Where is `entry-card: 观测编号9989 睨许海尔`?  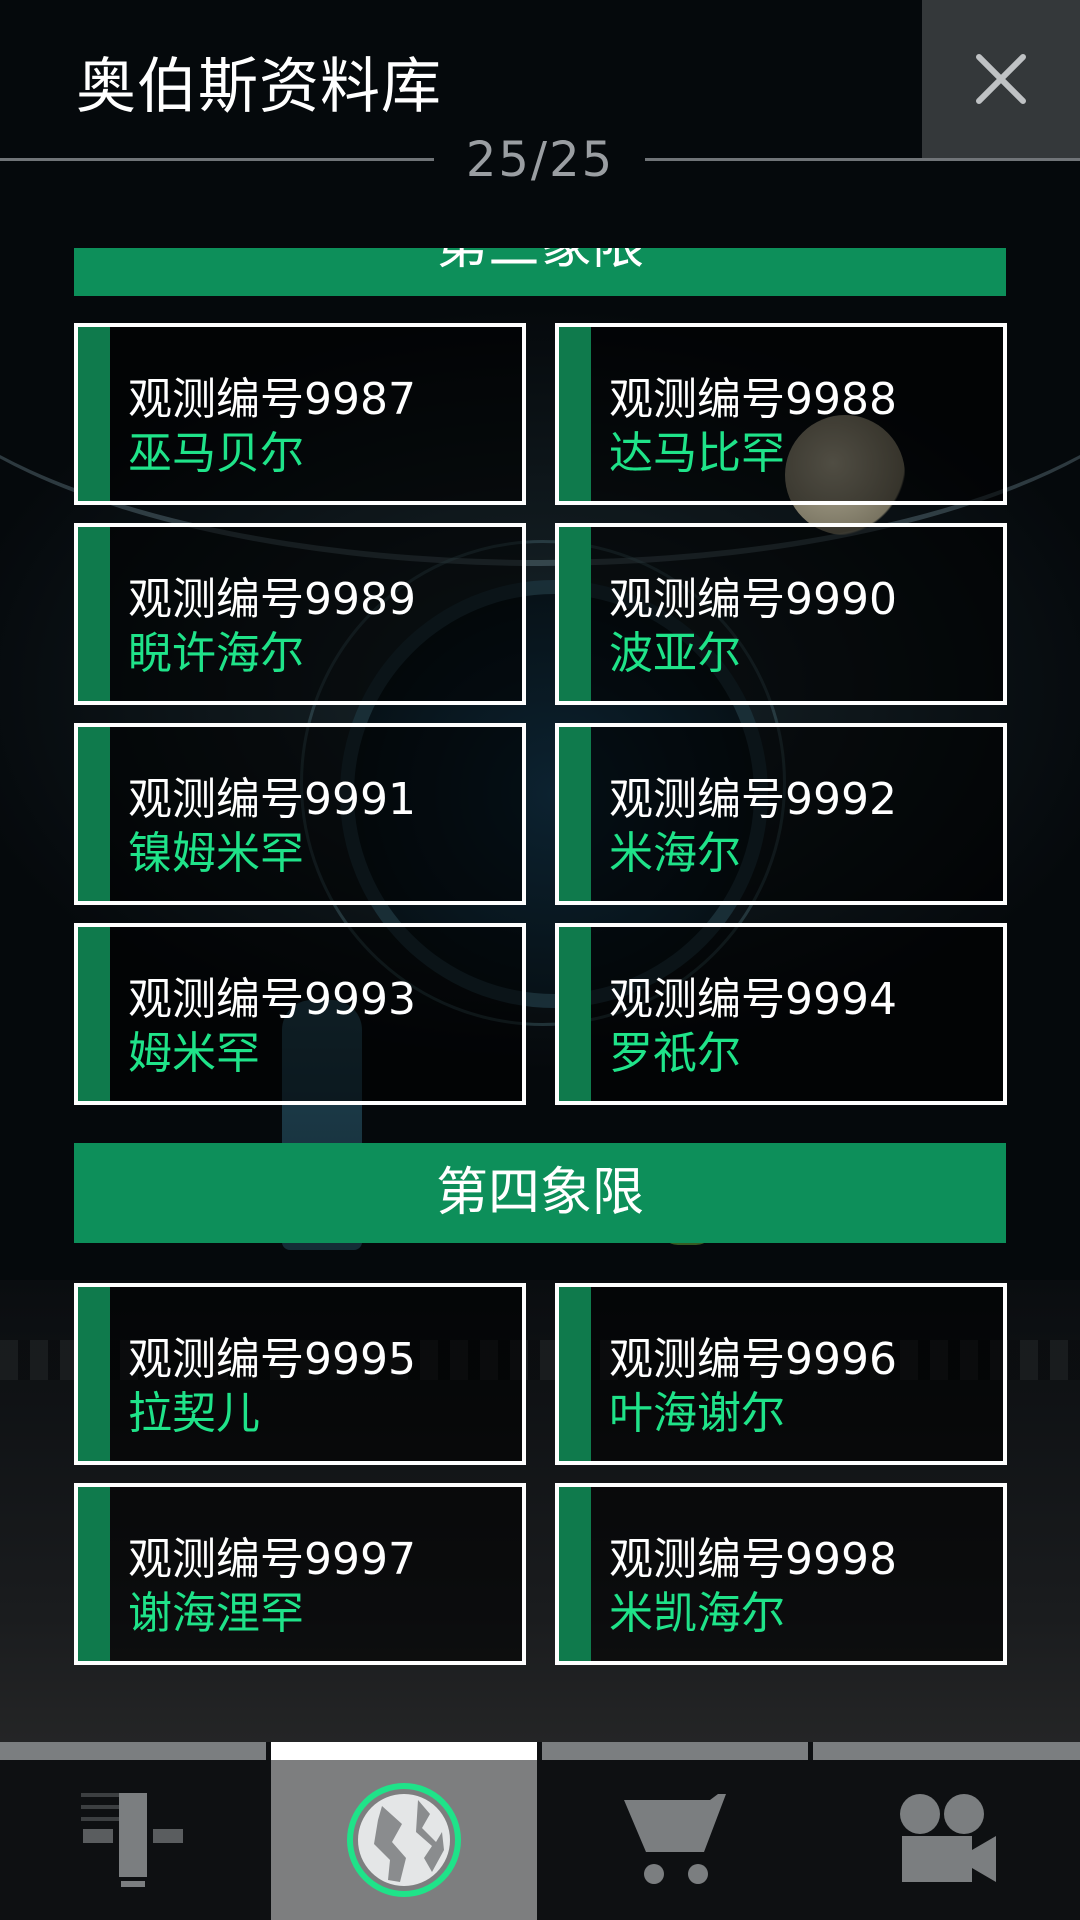 entry-card: 观测编号9989 睨许海尔 is located at coordinates (300, 614).